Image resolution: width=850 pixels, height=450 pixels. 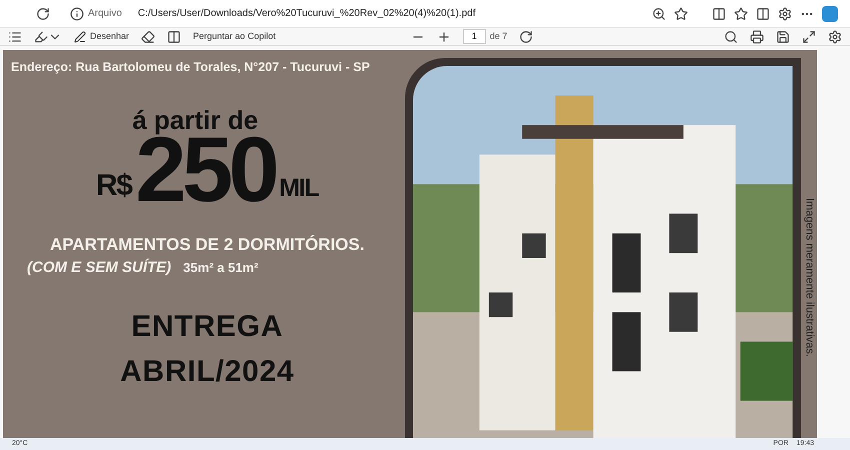 I want to click on url-field: C:/Users/User/Downloads/Vero%20Tucuruvi_%20Rev_02%20(4)%20(1).pdf, so click(x=391, y=13).